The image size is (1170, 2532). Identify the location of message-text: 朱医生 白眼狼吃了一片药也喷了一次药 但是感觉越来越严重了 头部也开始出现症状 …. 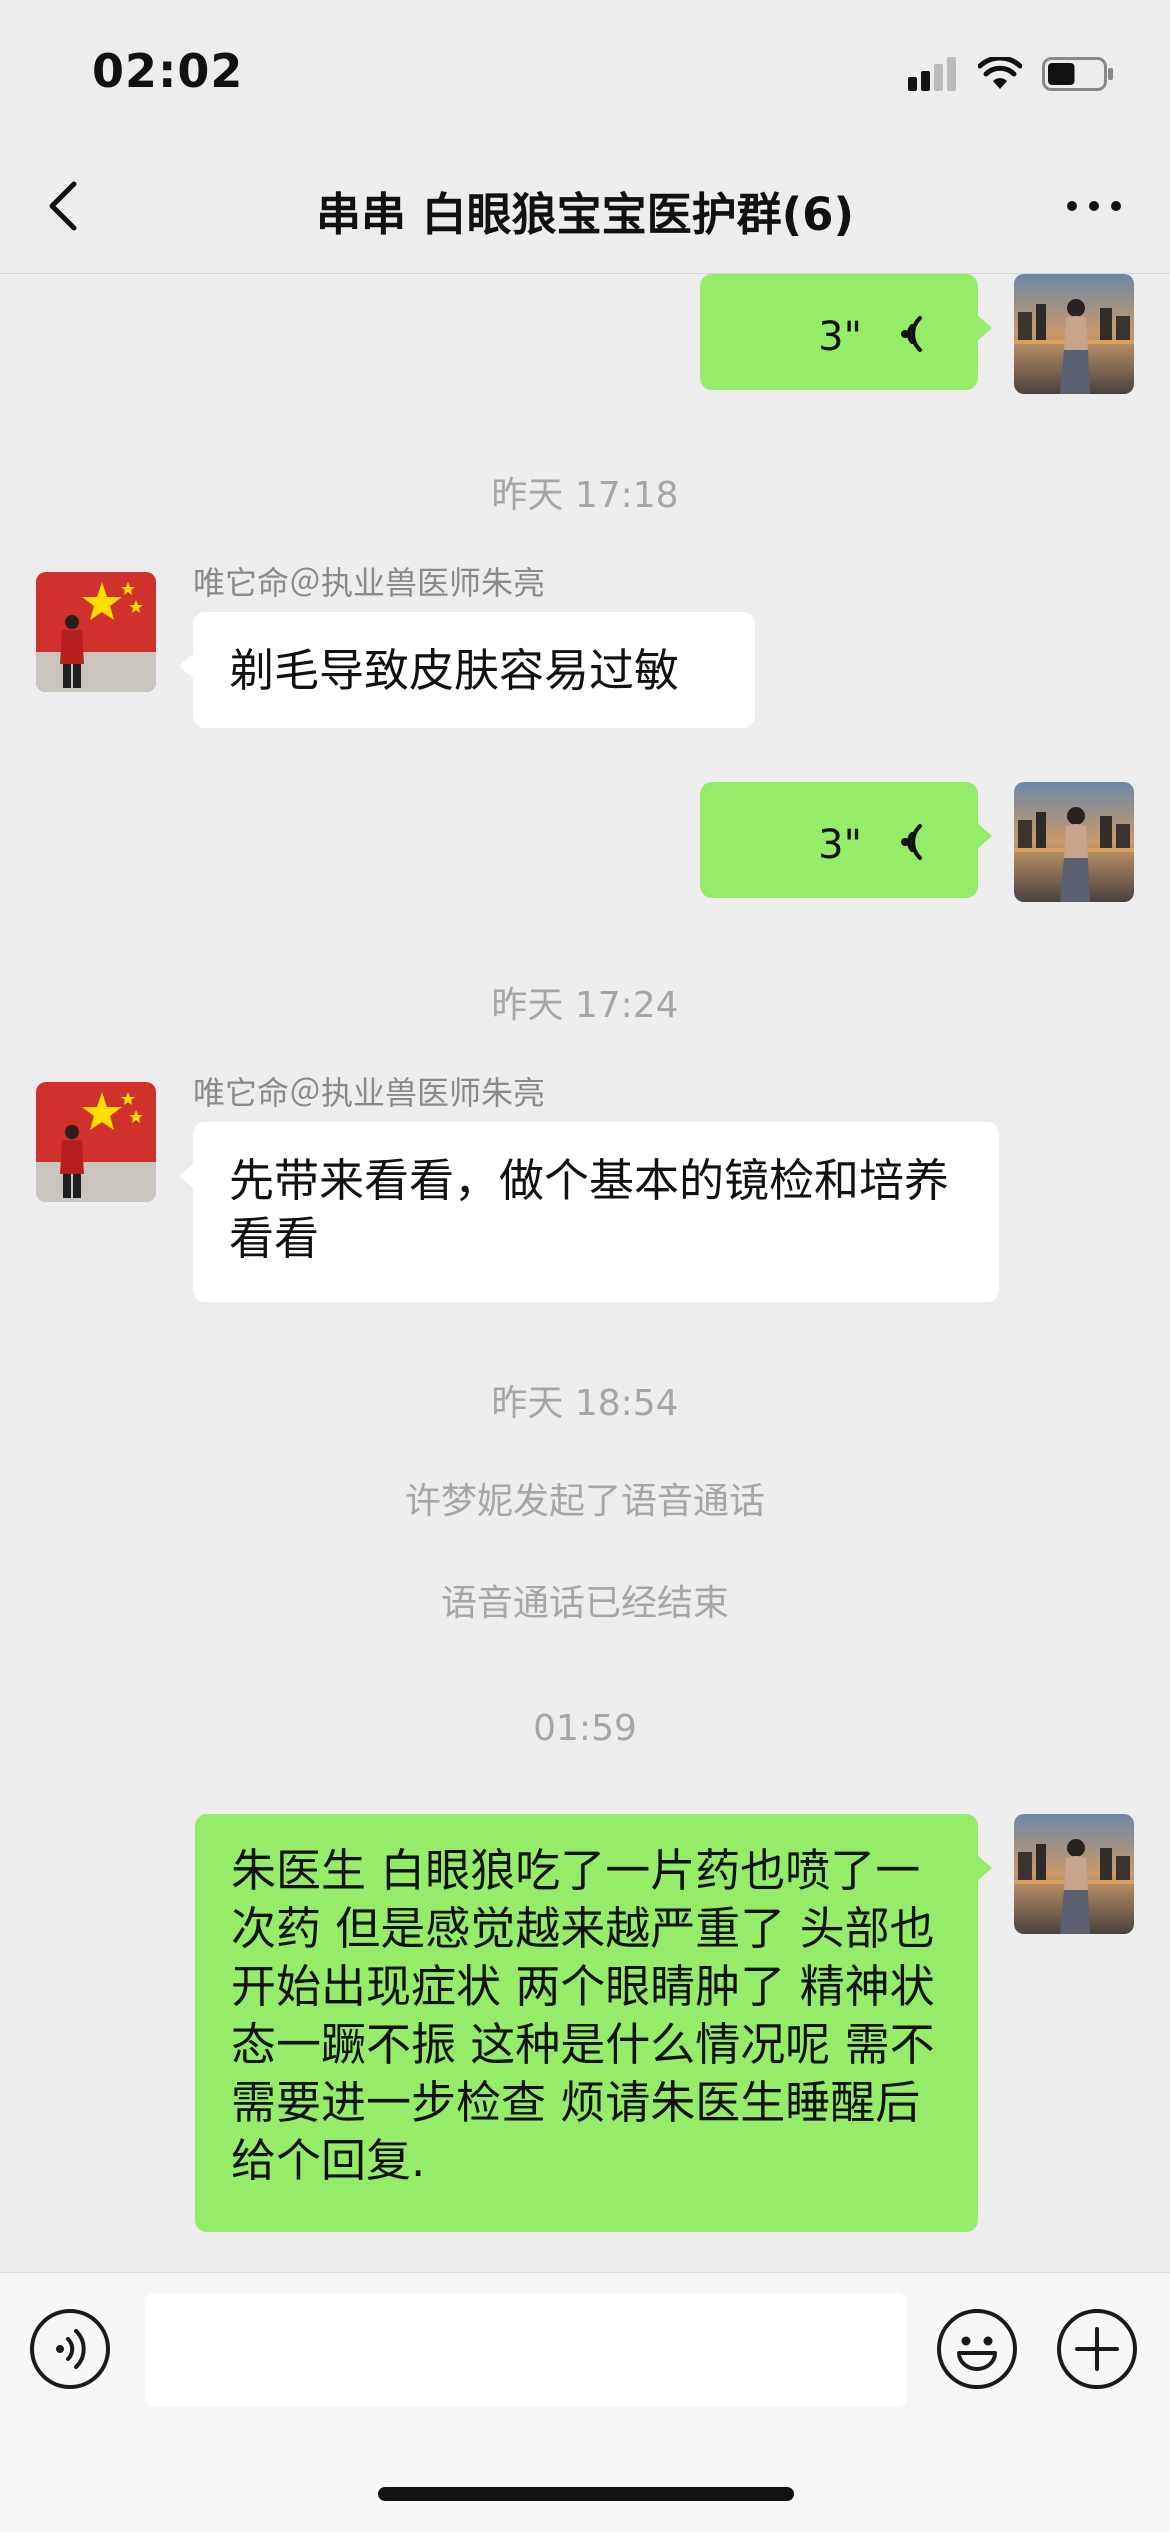
(583, 2015).